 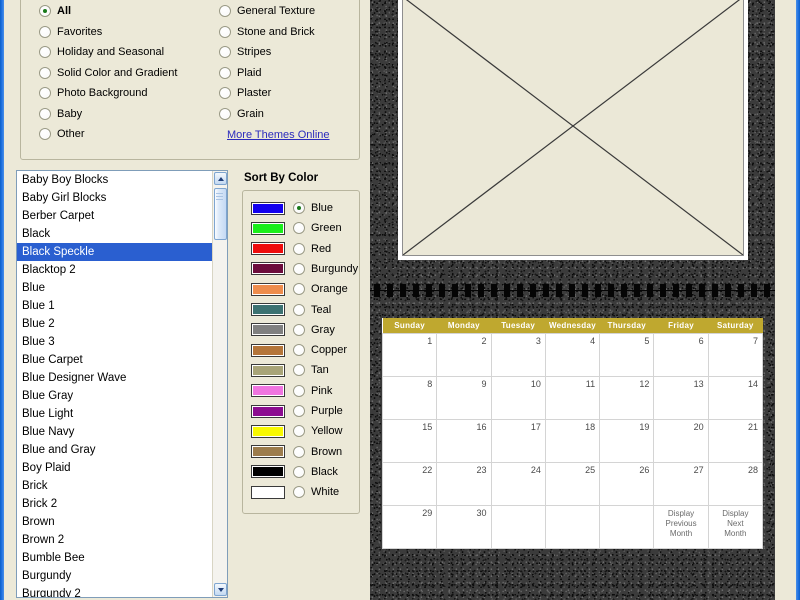 I want to click on list-item: Blue and Gray, so click(x=115, y=450).